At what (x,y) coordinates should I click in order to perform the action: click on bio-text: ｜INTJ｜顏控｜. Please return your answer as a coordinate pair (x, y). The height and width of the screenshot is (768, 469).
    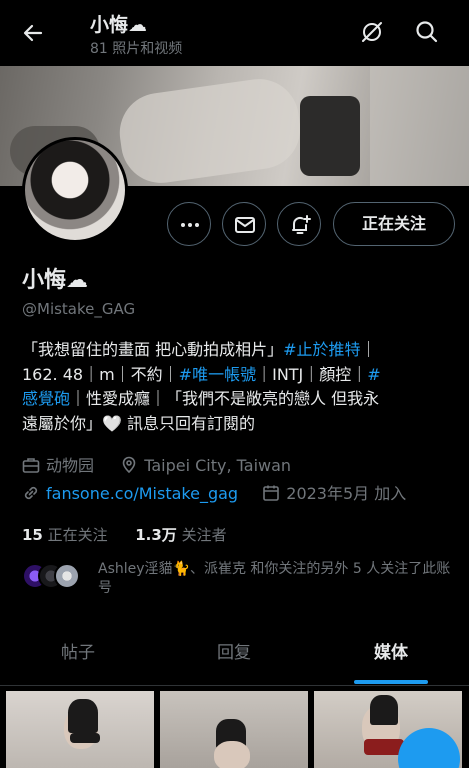
    Looking at the image, I should click on (312, 374).